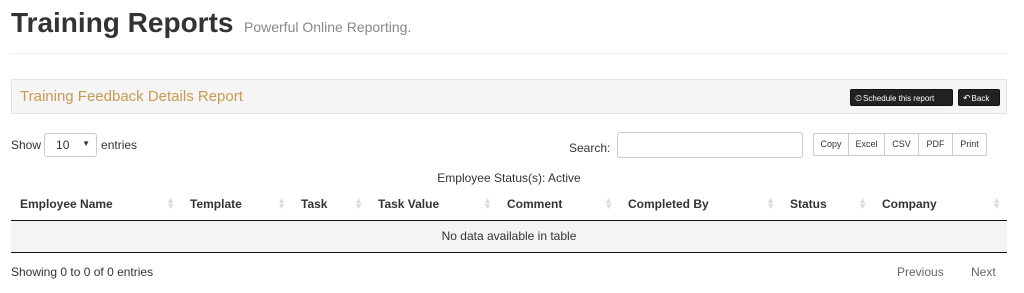 The height and width of the screenshot is (293, 1024). Describe the element at coordinates (122, 22) in the screenshot. I see `page-title: Training Reports` at that location.